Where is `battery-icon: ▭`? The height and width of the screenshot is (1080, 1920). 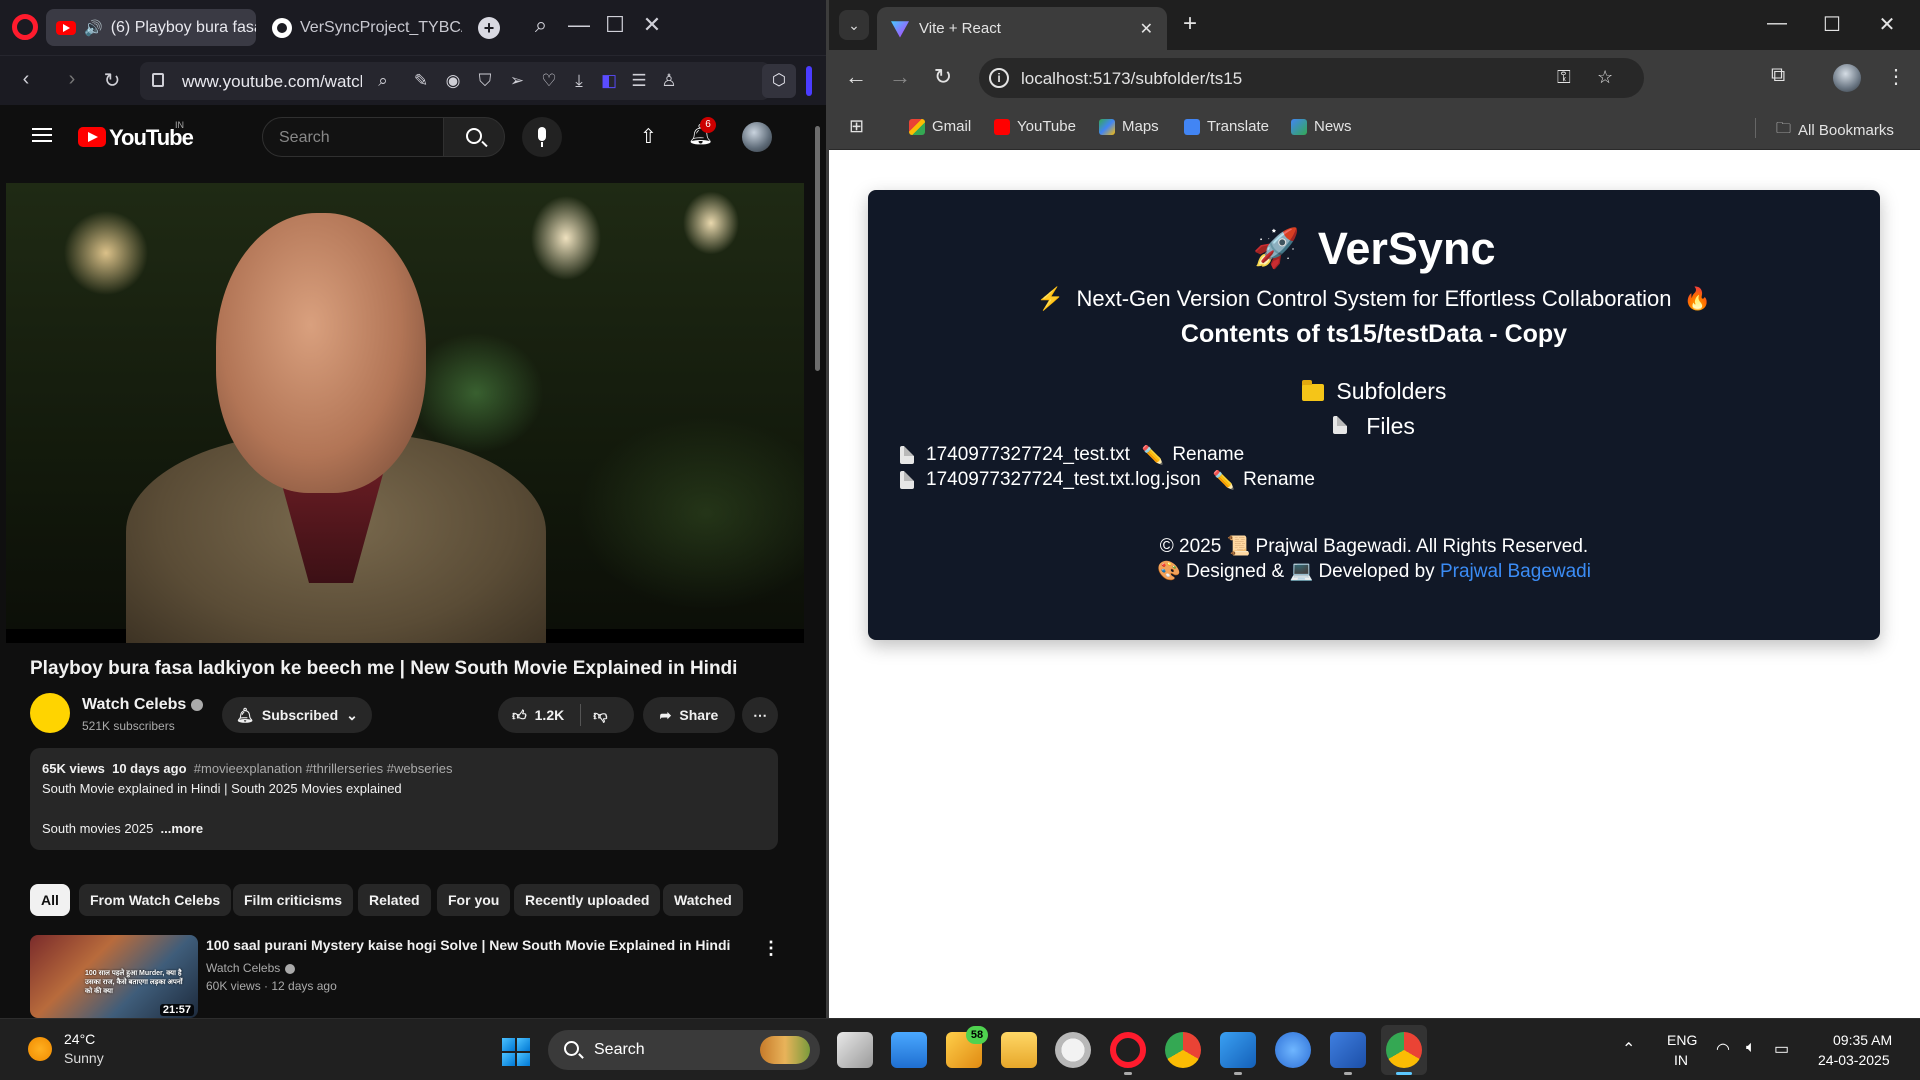 battery-icon: ▭ is located at coordinates (1781, 1049).